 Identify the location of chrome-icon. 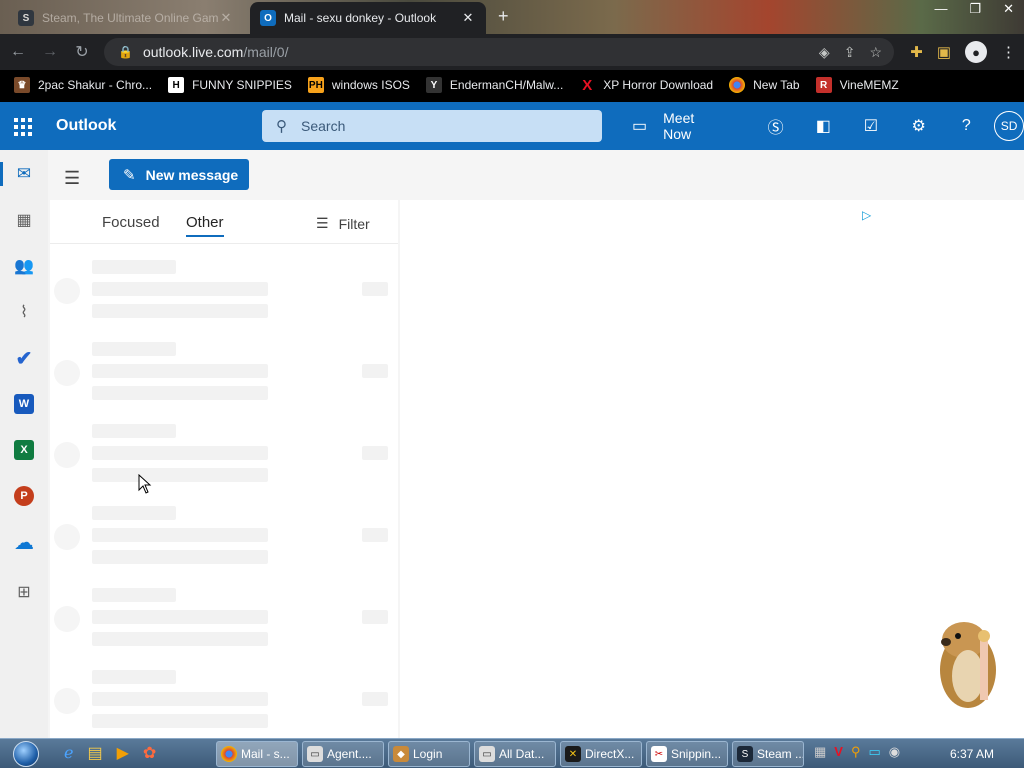
(737, 85).